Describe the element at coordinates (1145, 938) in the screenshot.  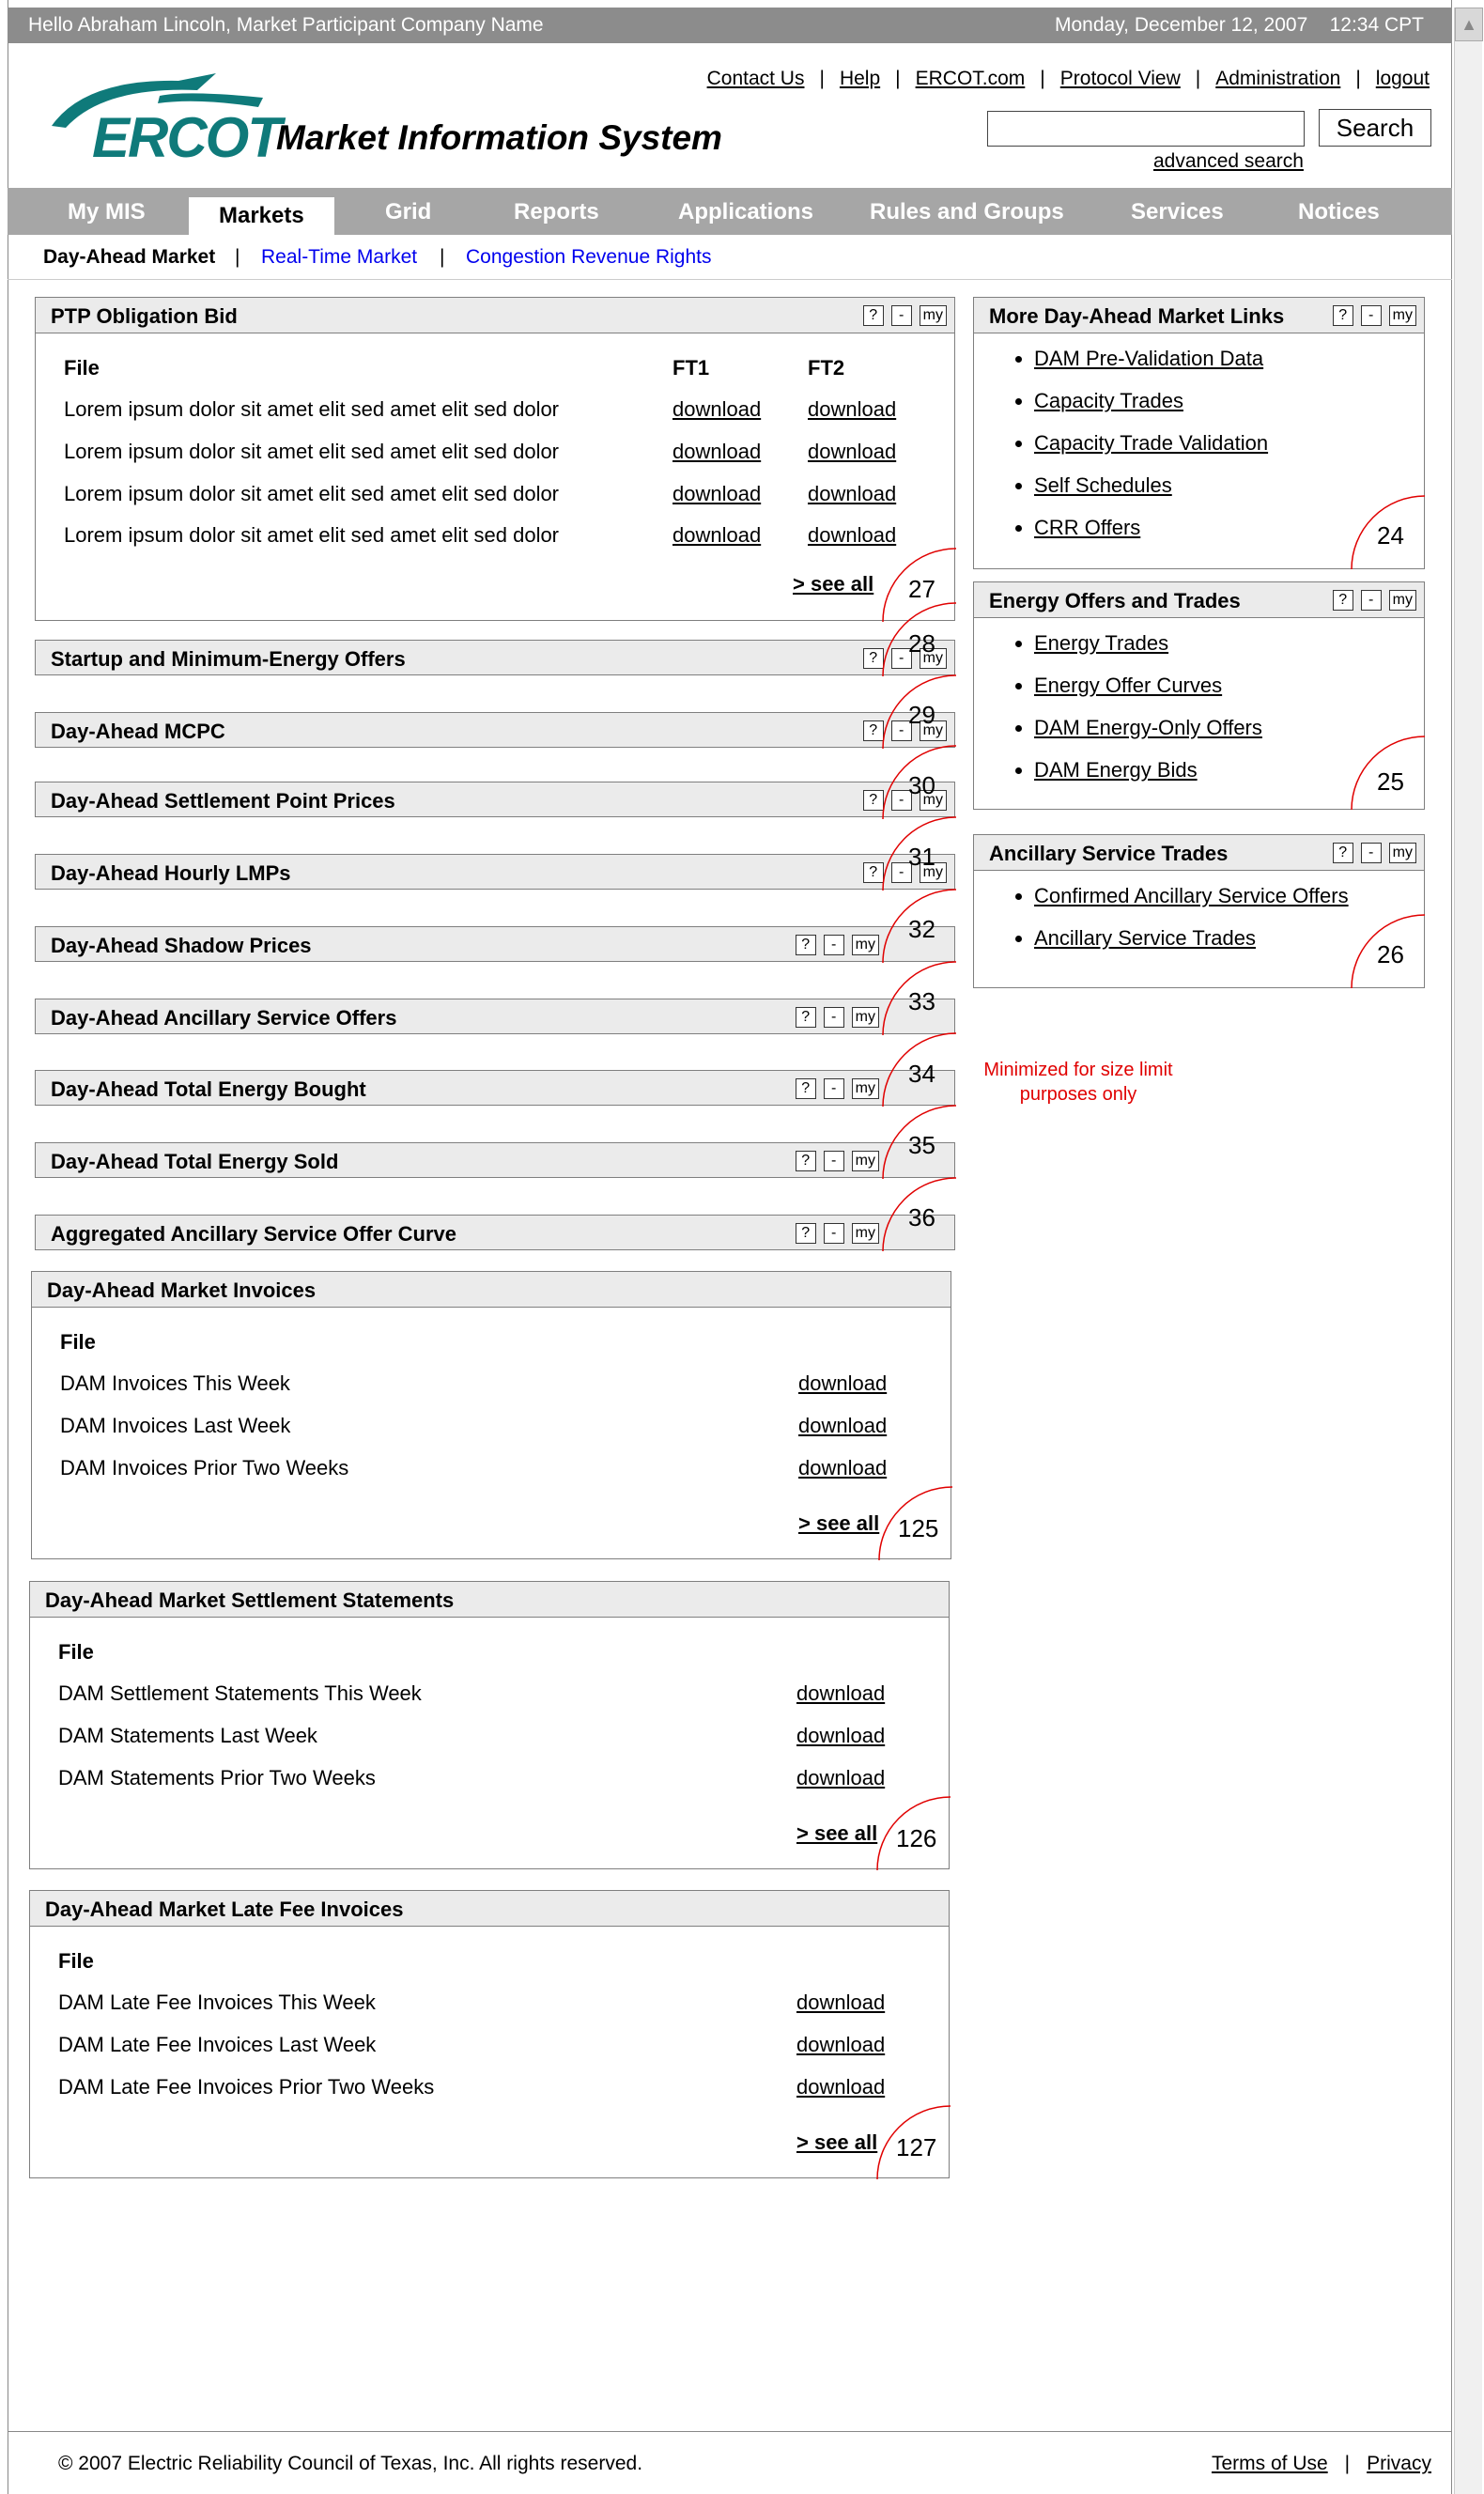
I see `as-trades-link: Ancillary Service Trades` at that location.